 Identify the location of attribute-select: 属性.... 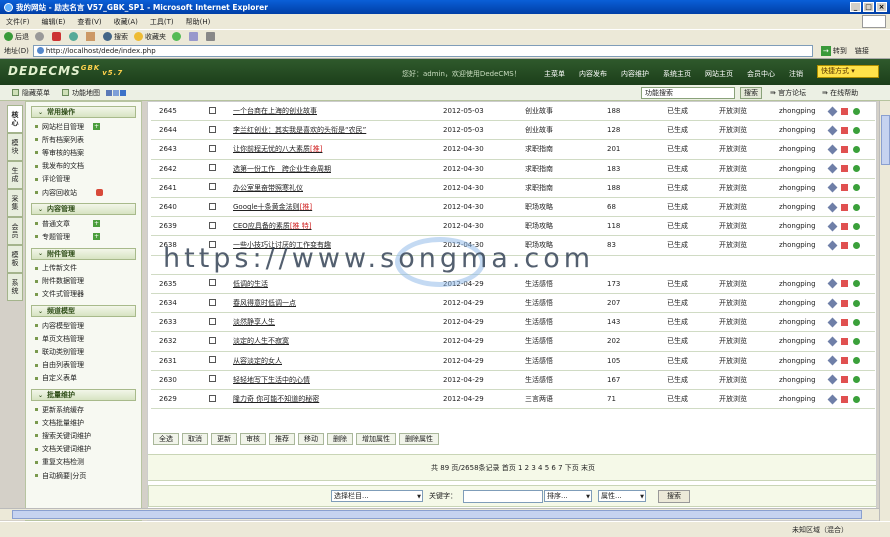
(622, 496).